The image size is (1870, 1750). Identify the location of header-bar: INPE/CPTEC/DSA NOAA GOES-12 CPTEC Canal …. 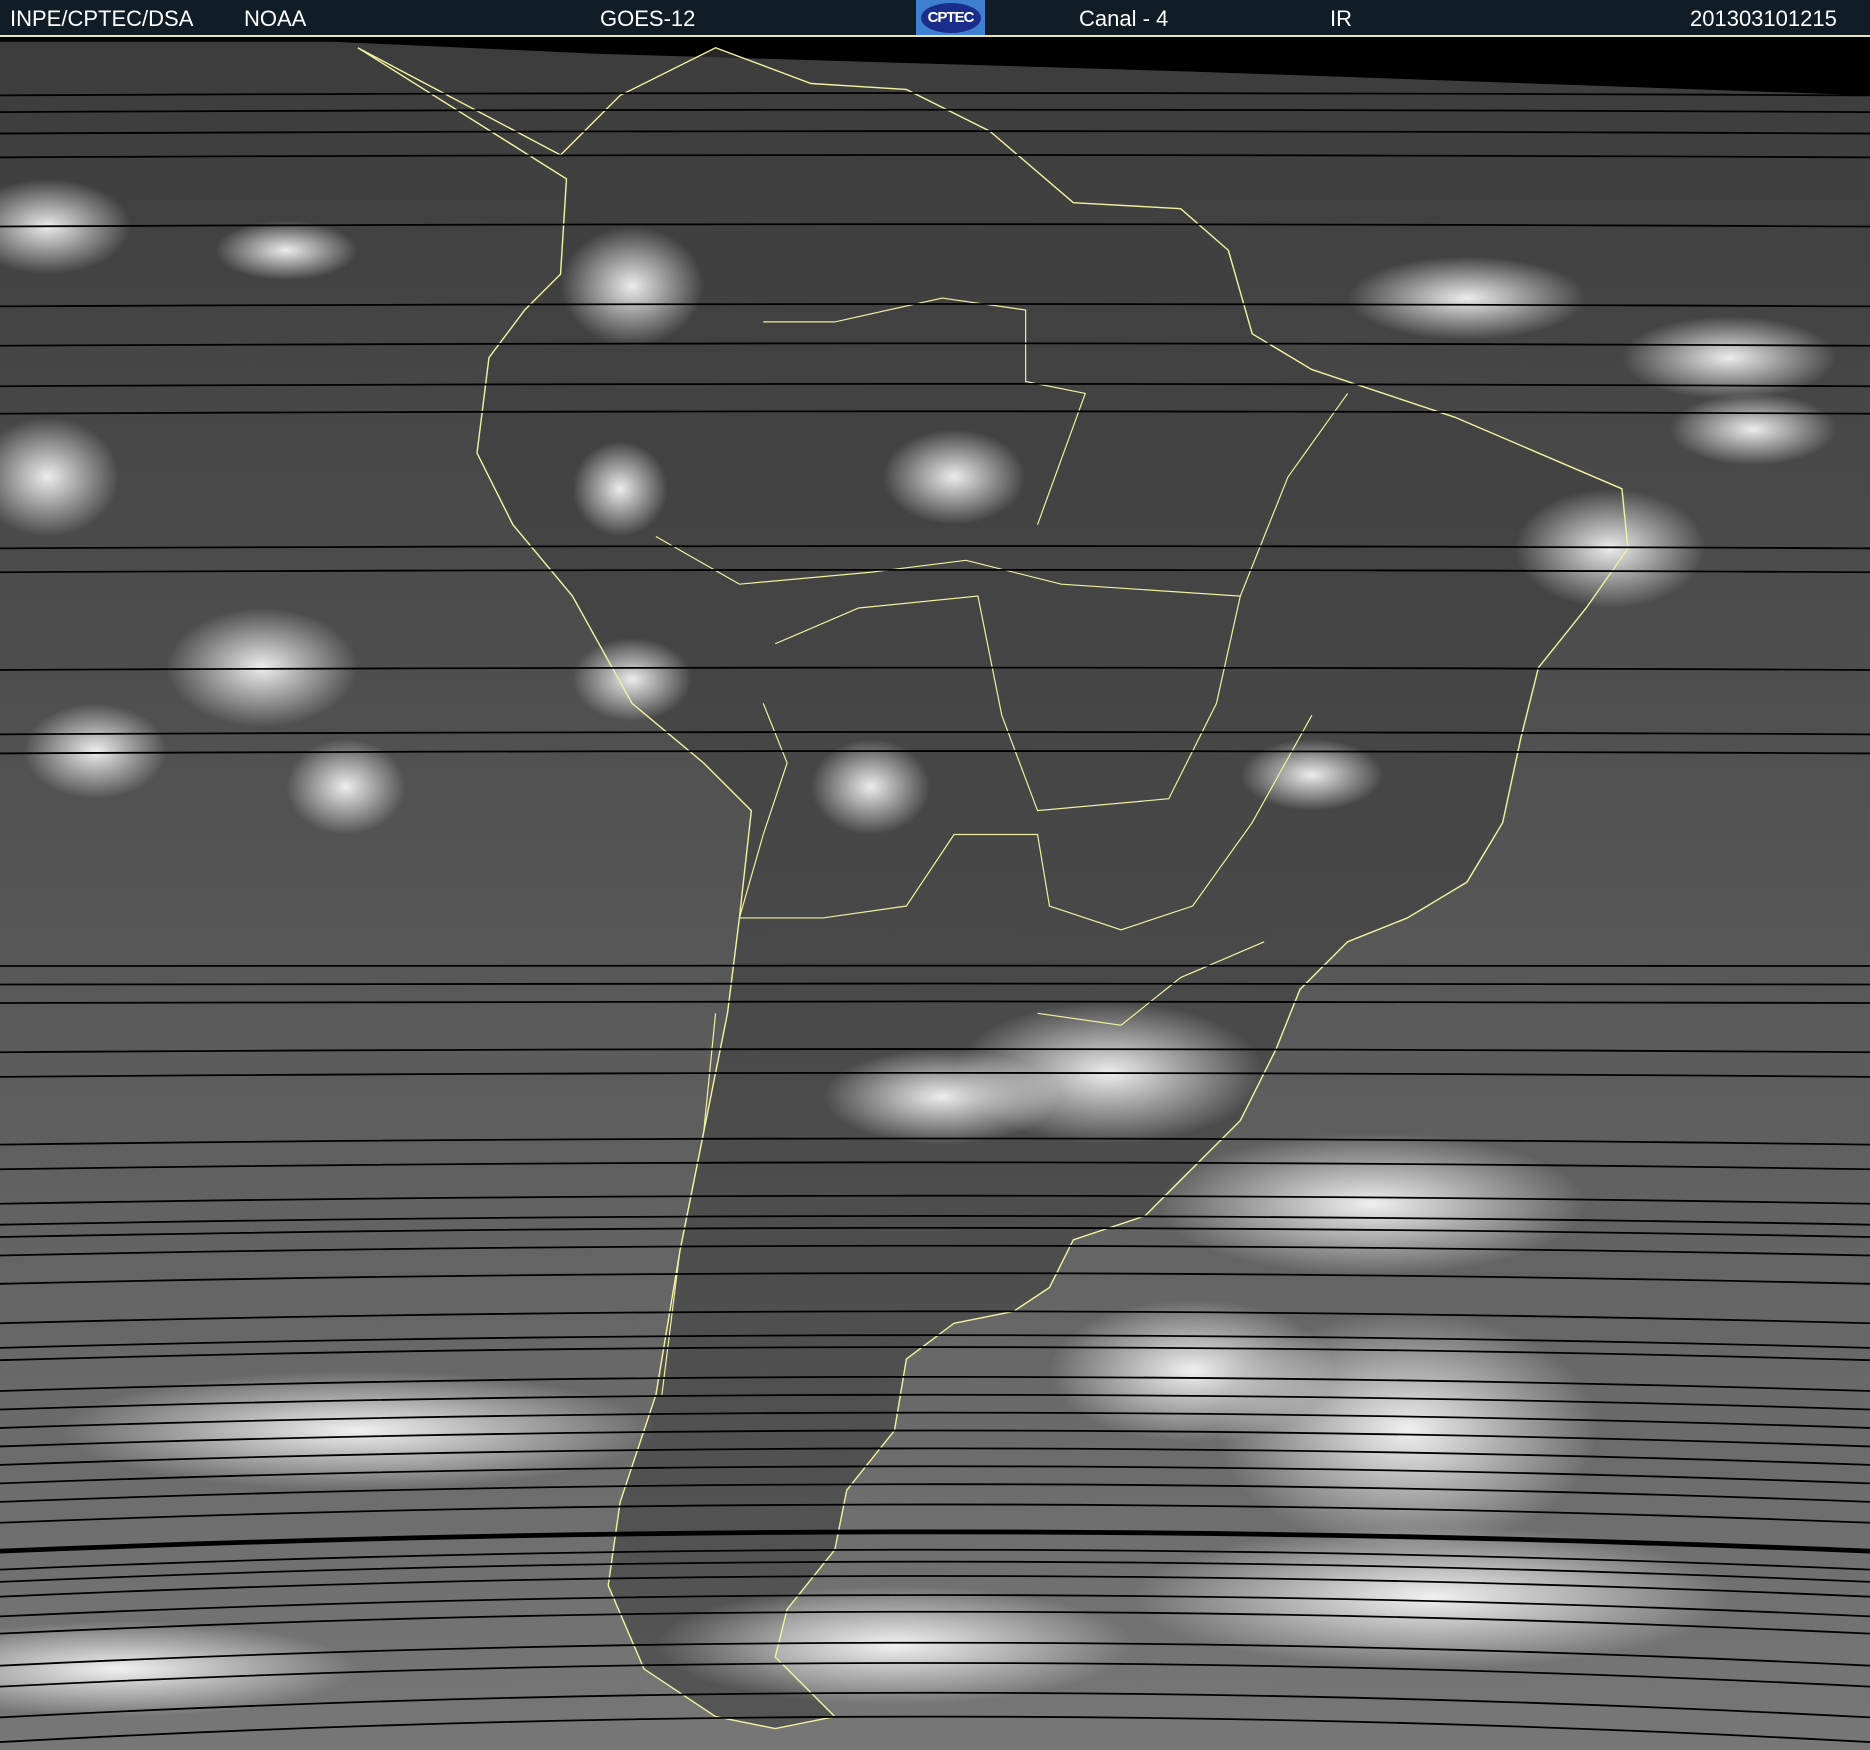
(935, 18).